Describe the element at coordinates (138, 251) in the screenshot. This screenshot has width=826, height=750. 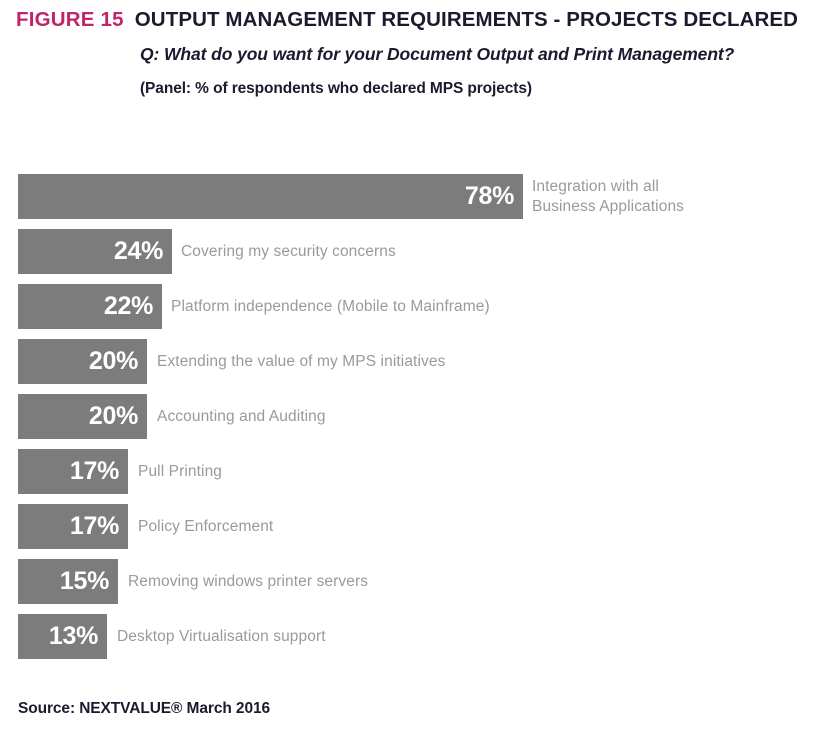
I see `bar-value-label: 24%` at that location.